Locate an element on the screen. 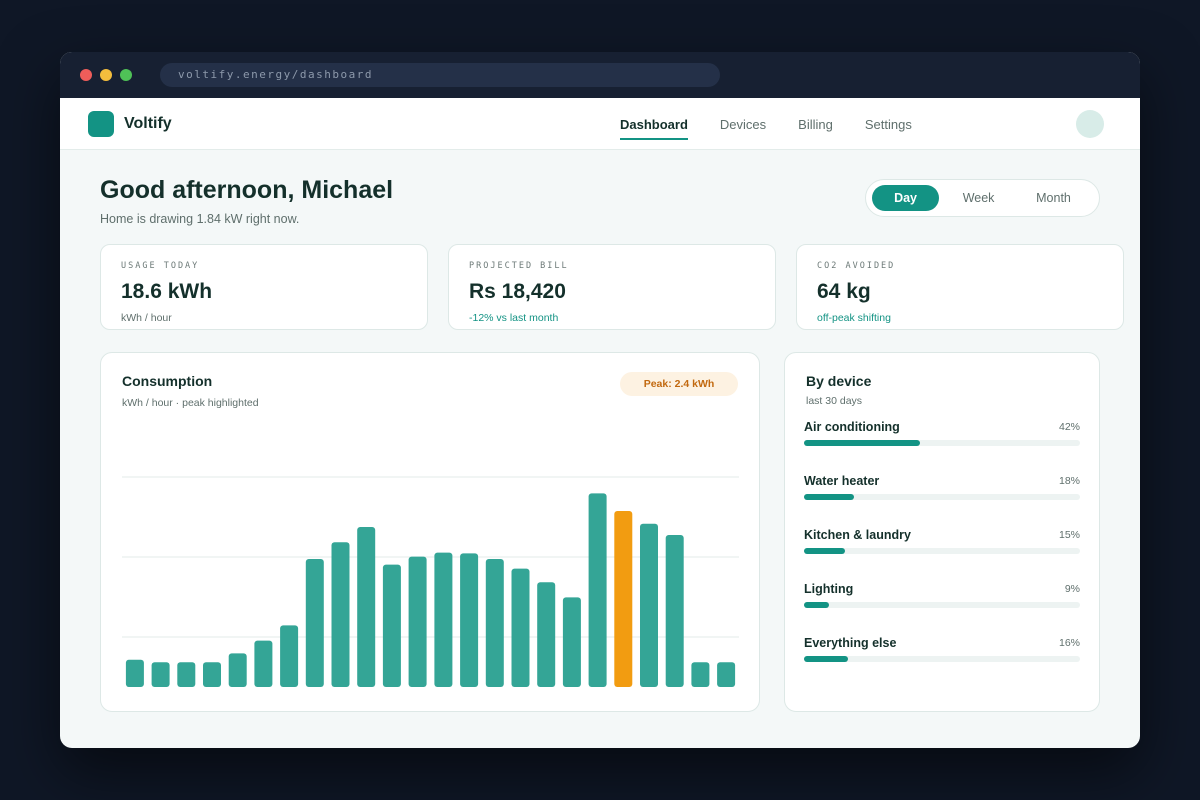 The image size is (1200, 800). time-range-toggle: Day Week Month is located at coordinates (982, 198).